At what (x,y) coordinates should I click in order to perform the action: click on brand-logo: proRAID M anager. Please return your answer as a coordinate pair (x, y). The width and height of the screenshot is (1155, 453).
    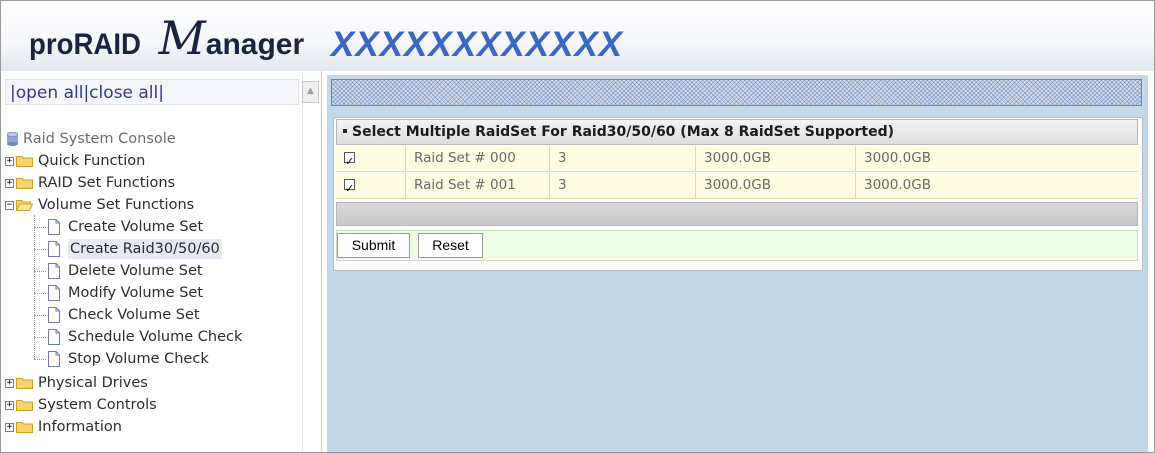
    Looking at the image, I should click on (167, 39).